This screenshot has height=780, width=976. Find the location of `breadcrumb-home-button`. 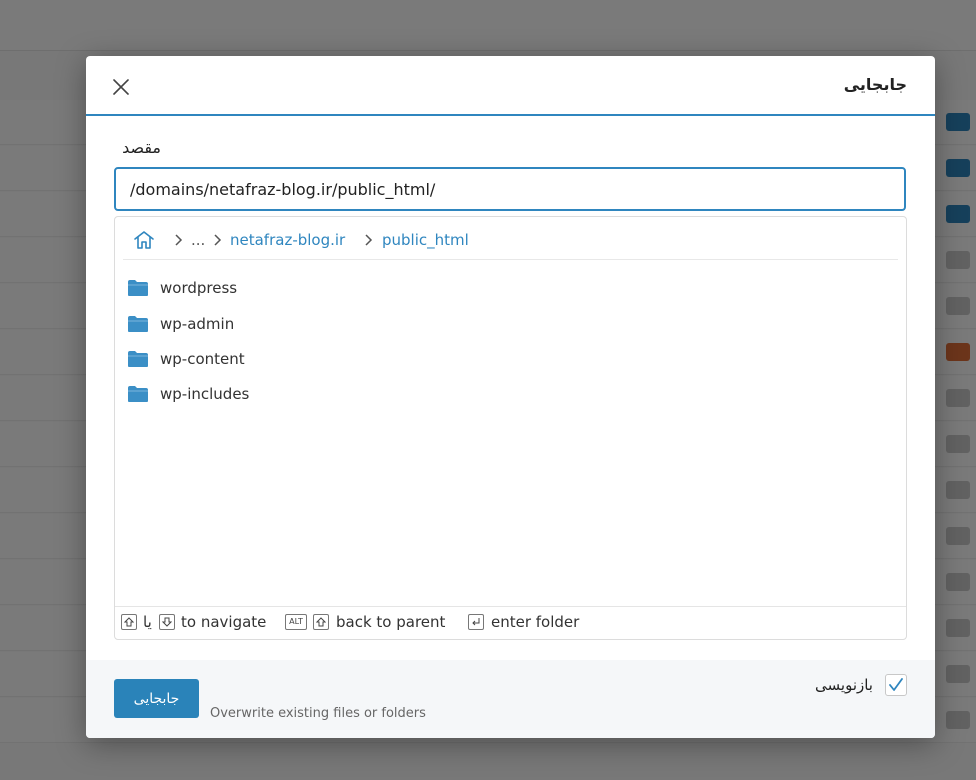

breadcrumb-home-button is located at coordinates (144, 240).